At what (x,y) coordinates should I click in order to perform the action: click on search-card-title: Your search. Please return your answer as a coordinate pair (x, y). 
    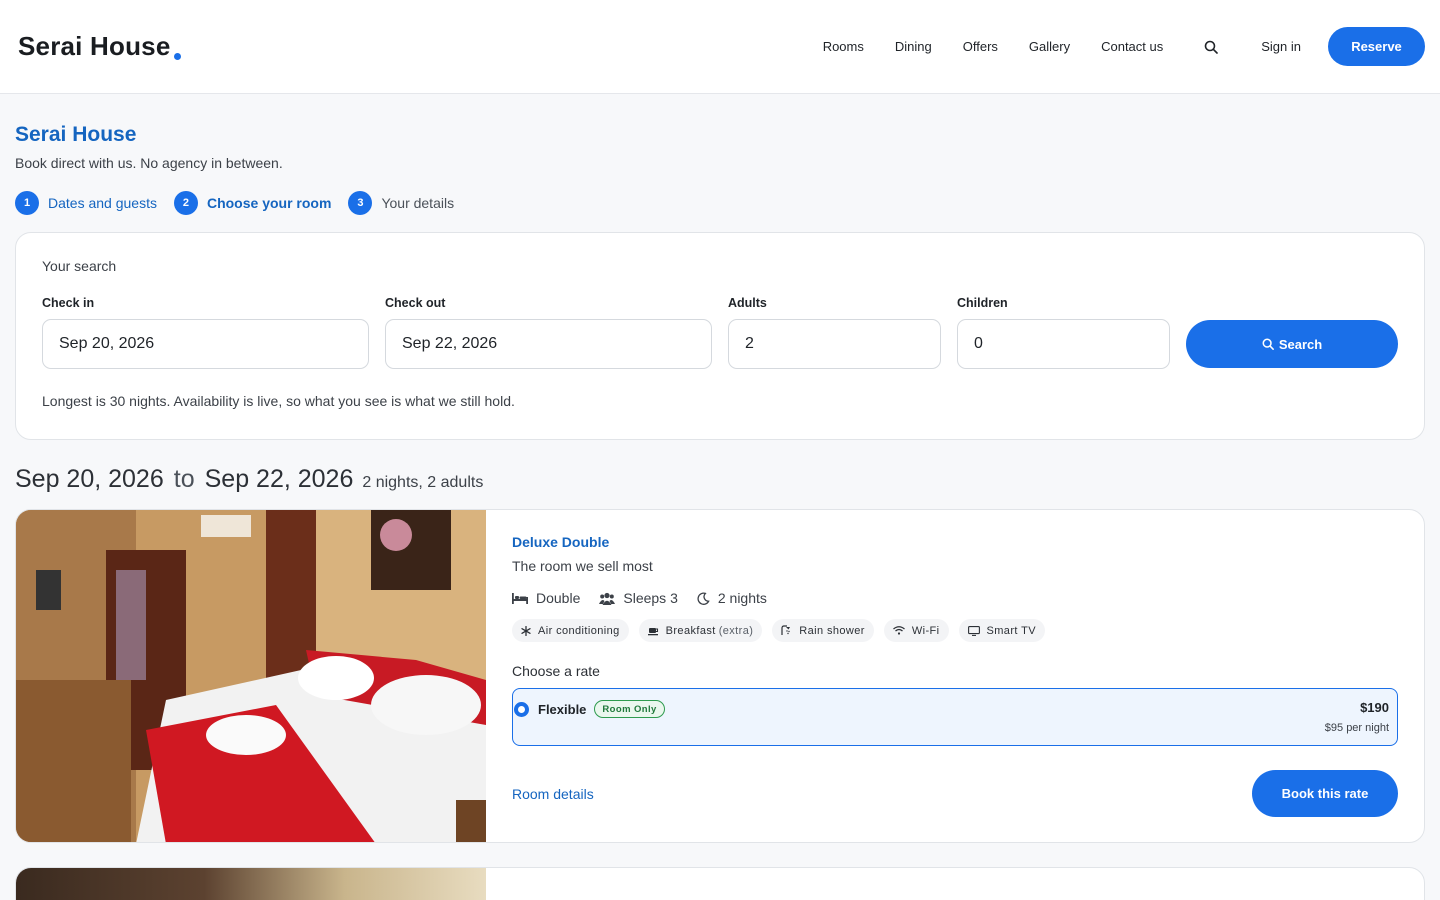
    Looking at the image, I should click on (79, 266).